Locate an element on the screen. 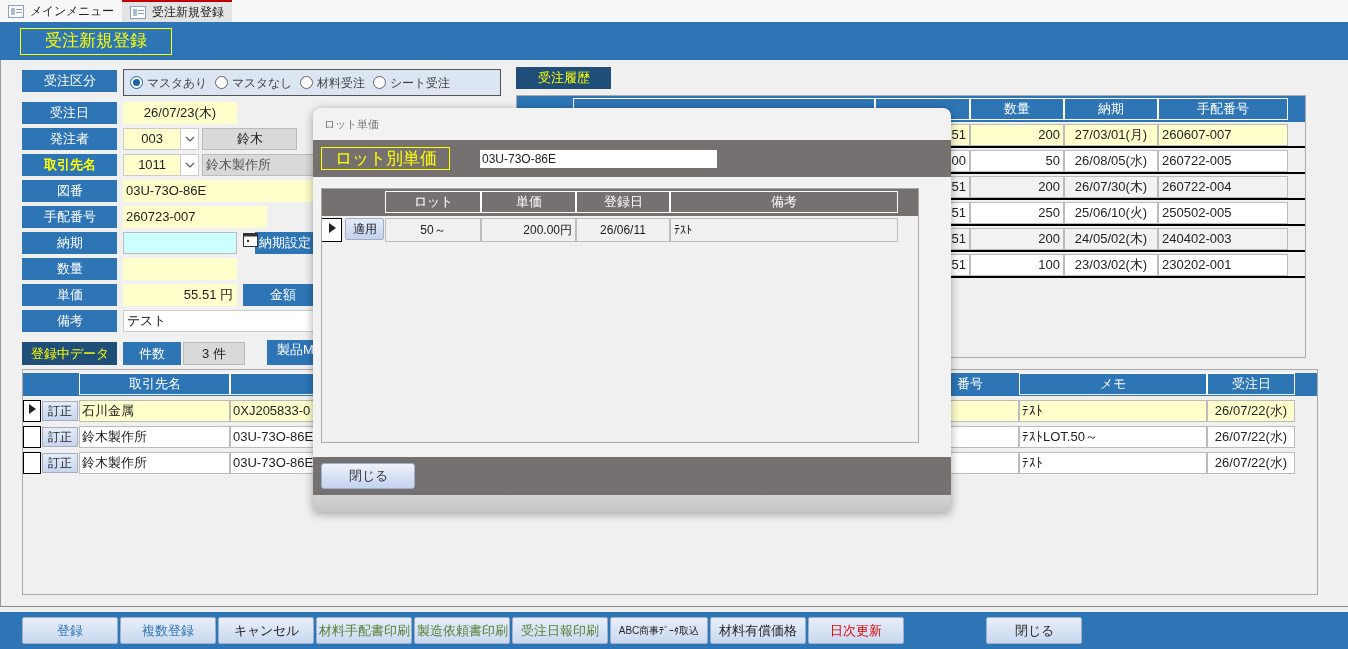 This screenshot has height=649, width=1348. field-label: 備考 is located at coordinates (69, 321).